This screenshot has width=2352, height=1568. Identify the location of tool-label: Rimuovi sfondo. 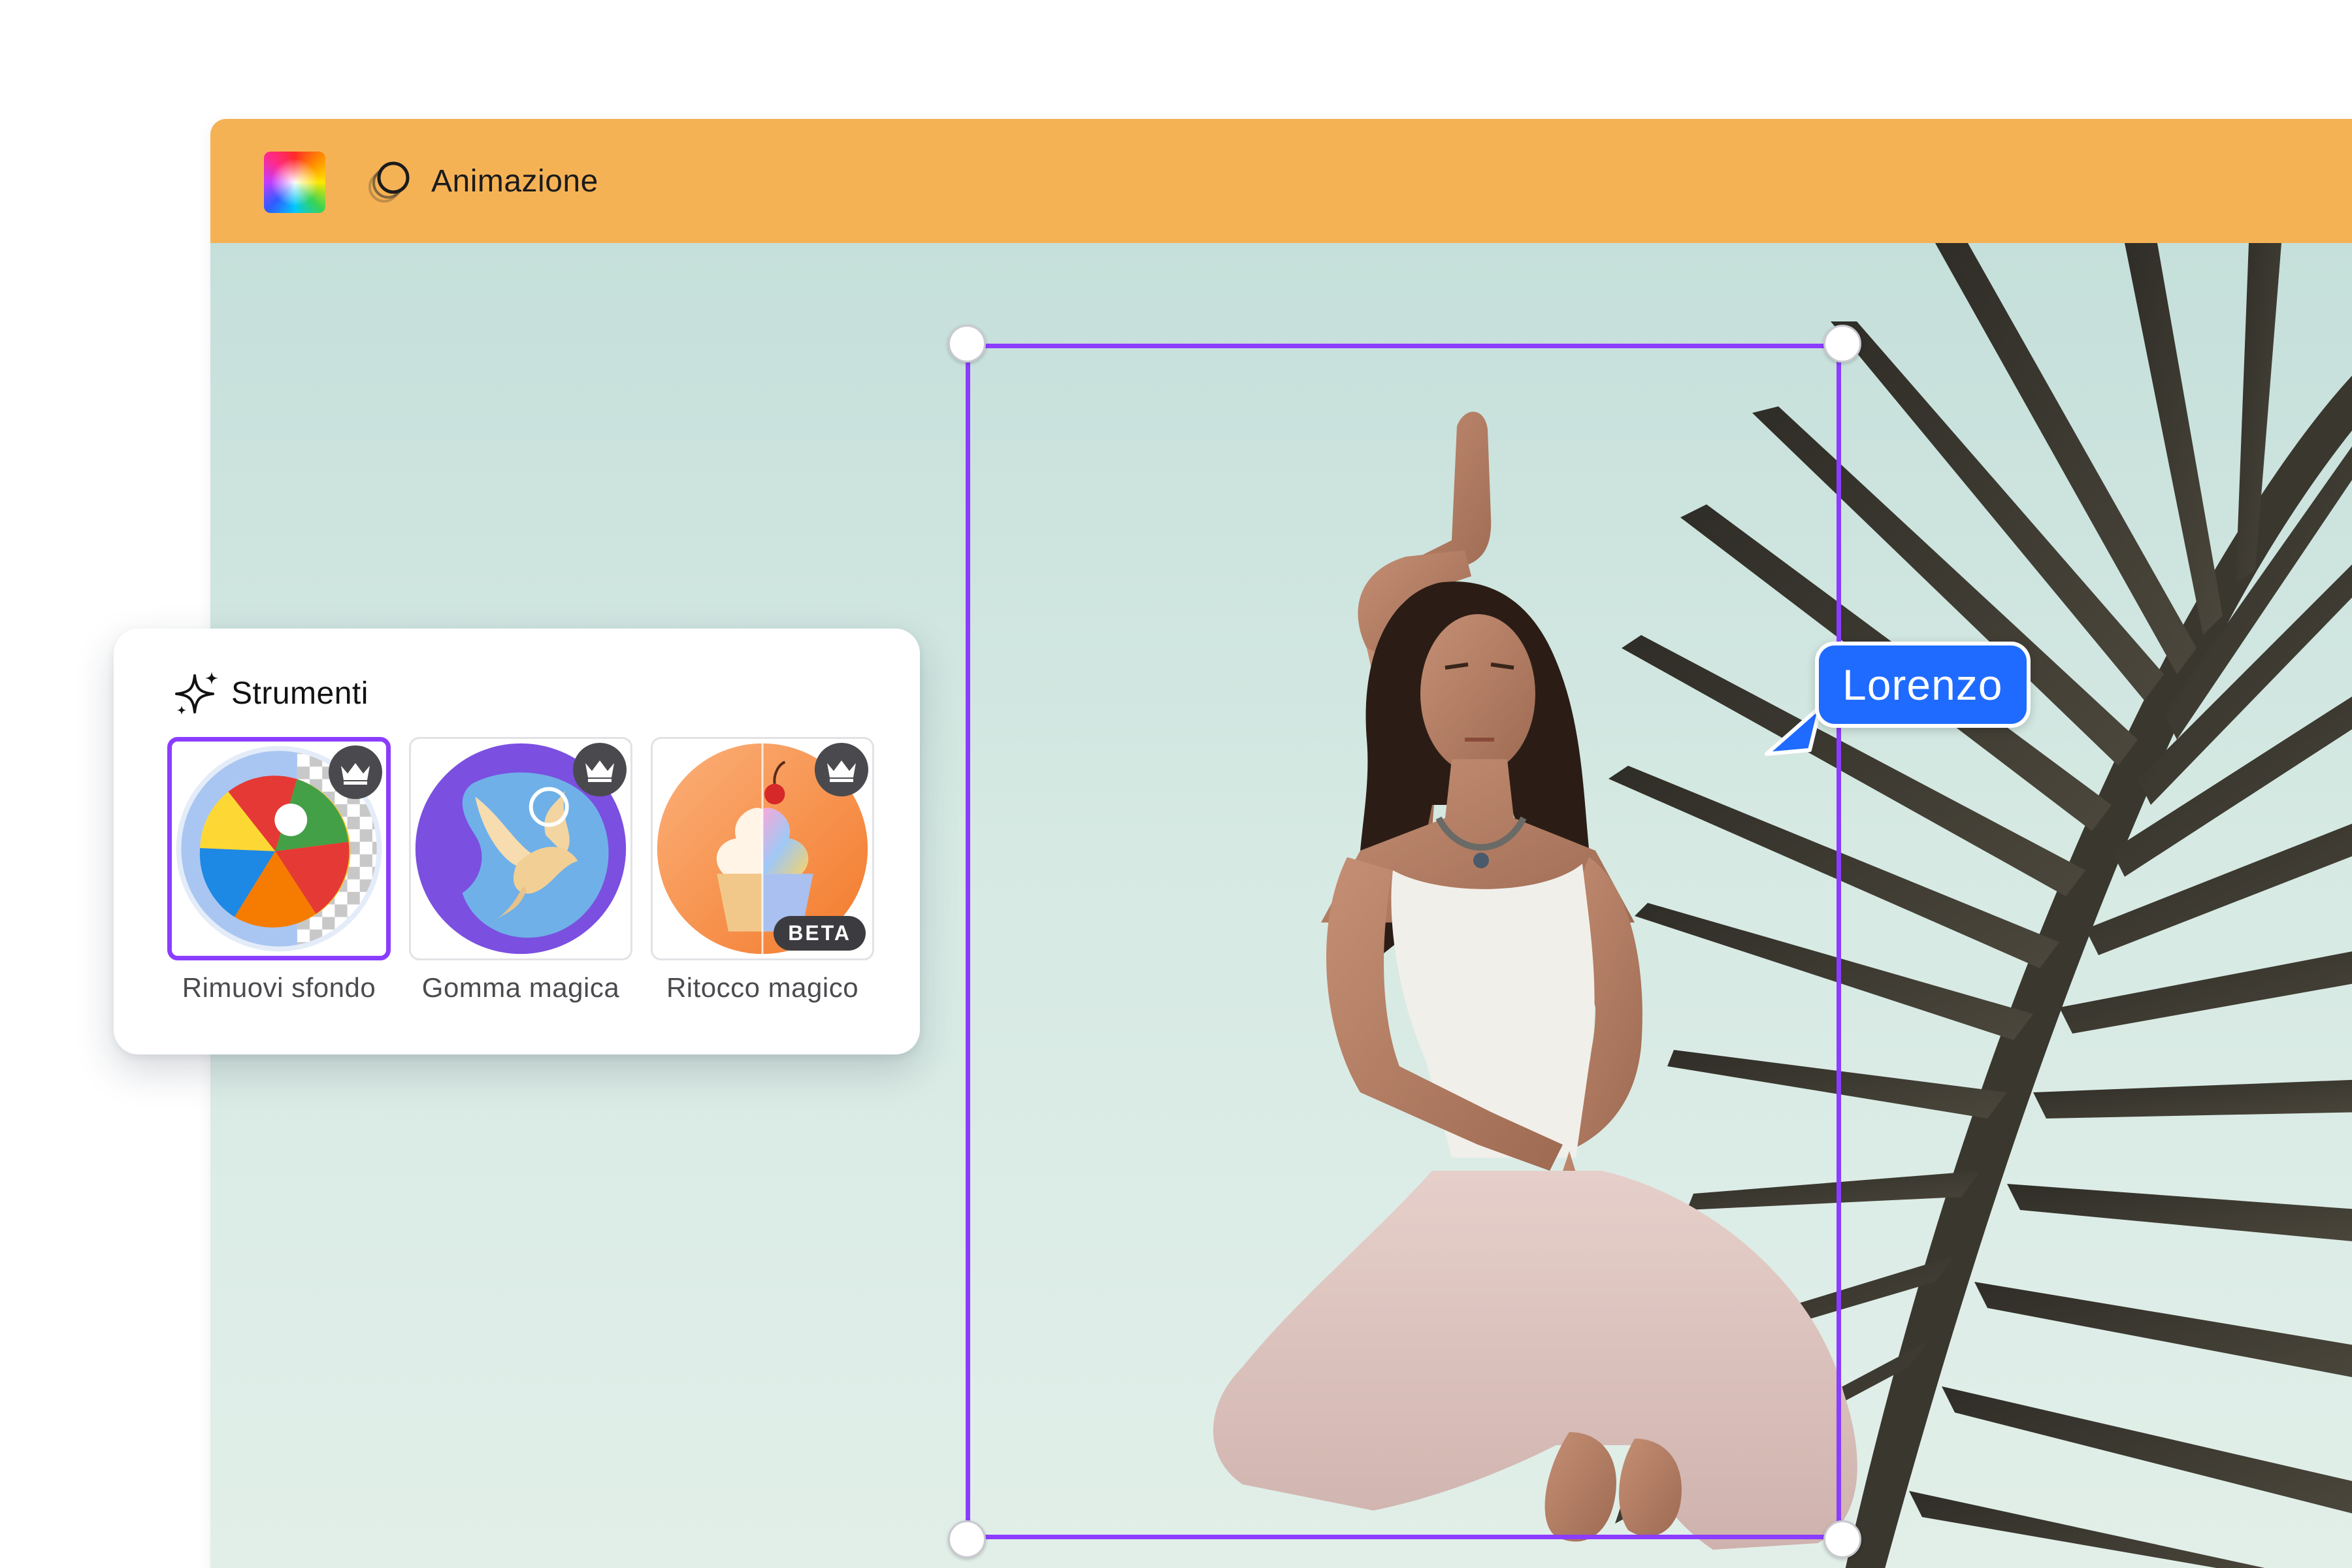
(279, 987).